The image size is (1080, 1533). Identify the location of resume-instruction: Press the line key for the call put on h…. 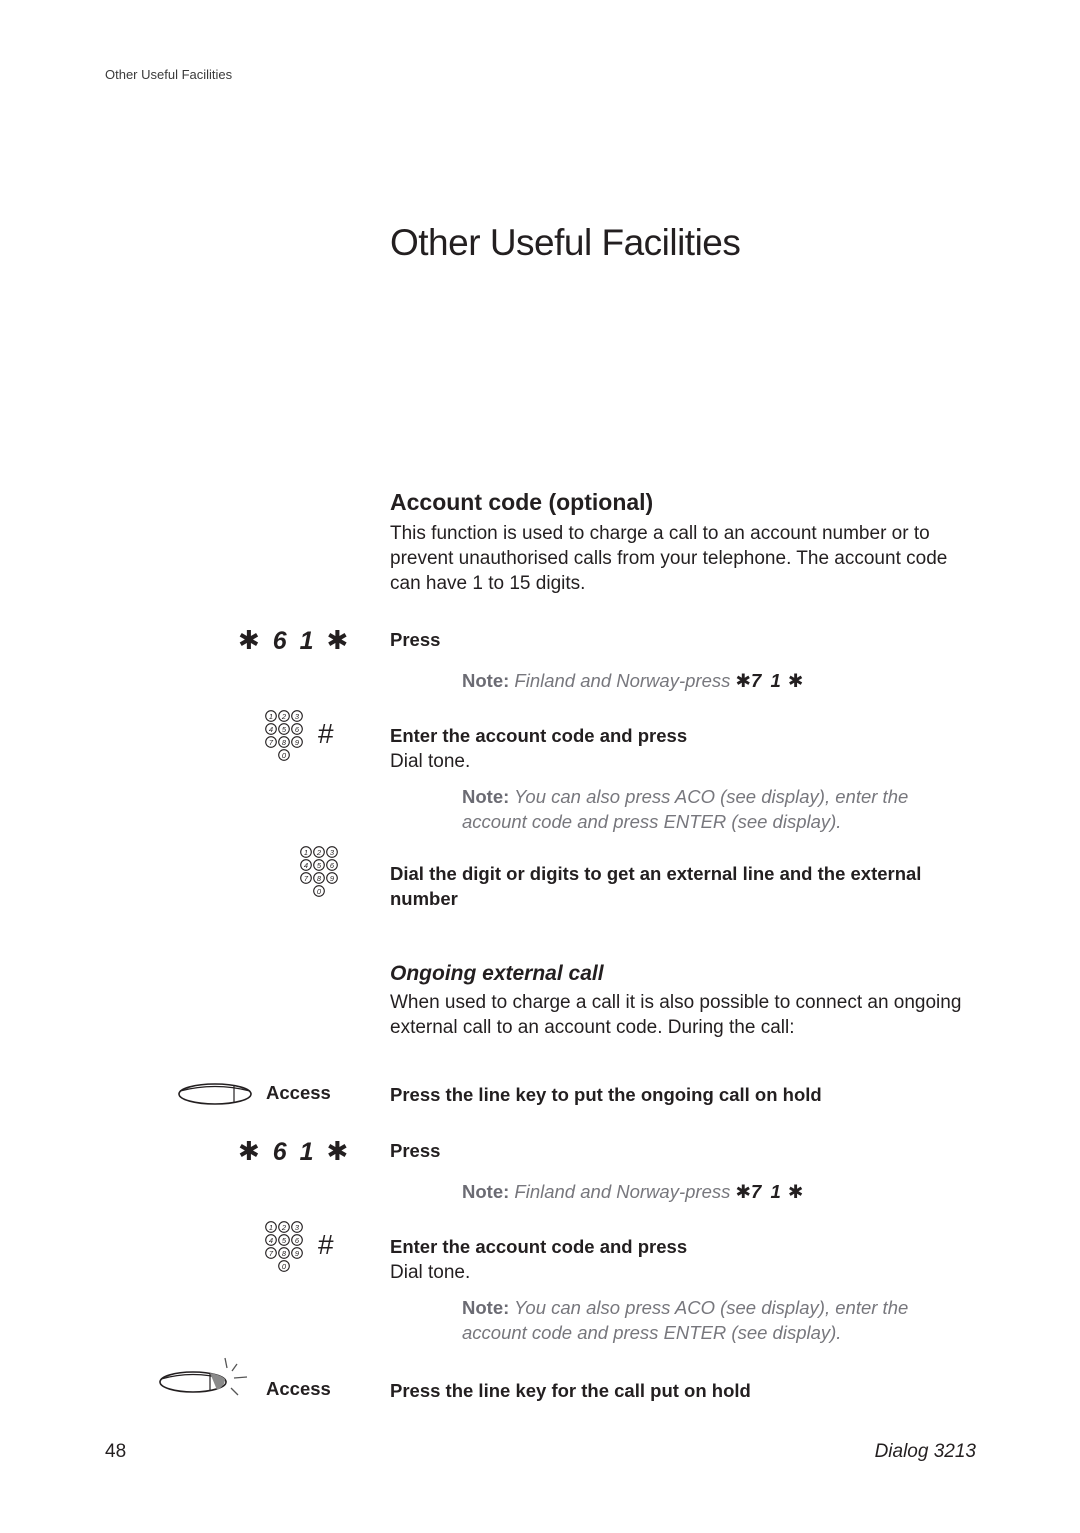
(570, 1390).